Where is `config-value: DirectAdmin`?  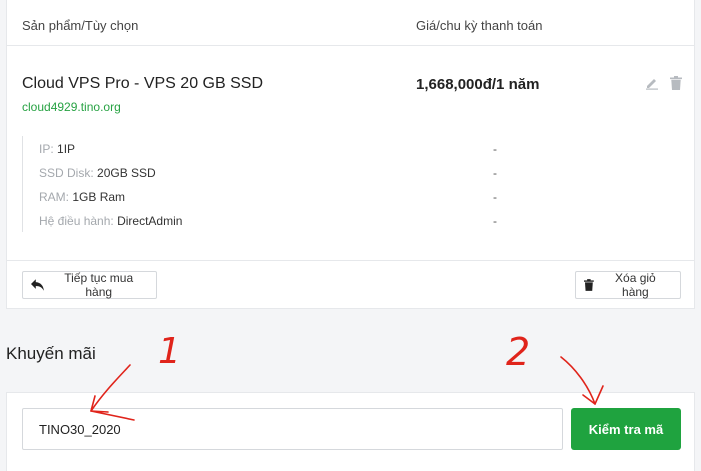
config-value: DirectAdmin is located at coordinates (150, 221).